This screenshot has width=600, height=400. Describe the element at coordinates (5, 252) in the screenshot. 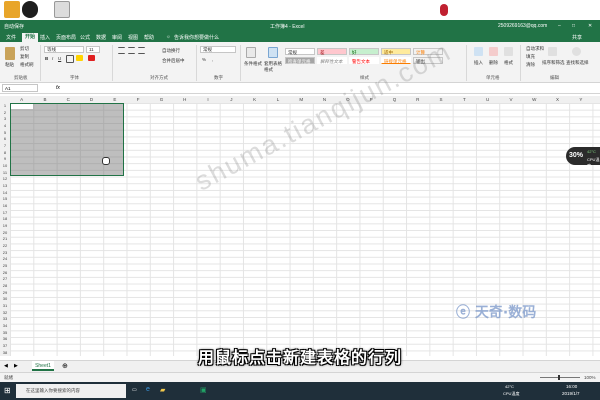

I see `row-header: 23` at that location.